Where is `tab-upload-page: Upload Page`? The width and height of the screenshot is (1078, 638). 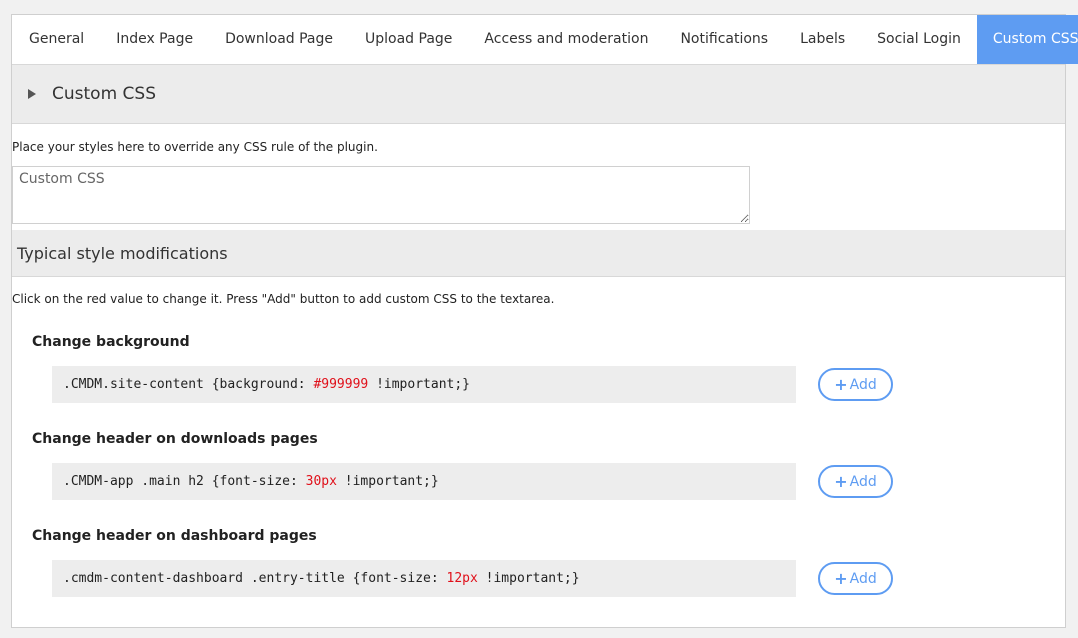 tab-upload-page: Upload Page is located at coordinates (408, 39).